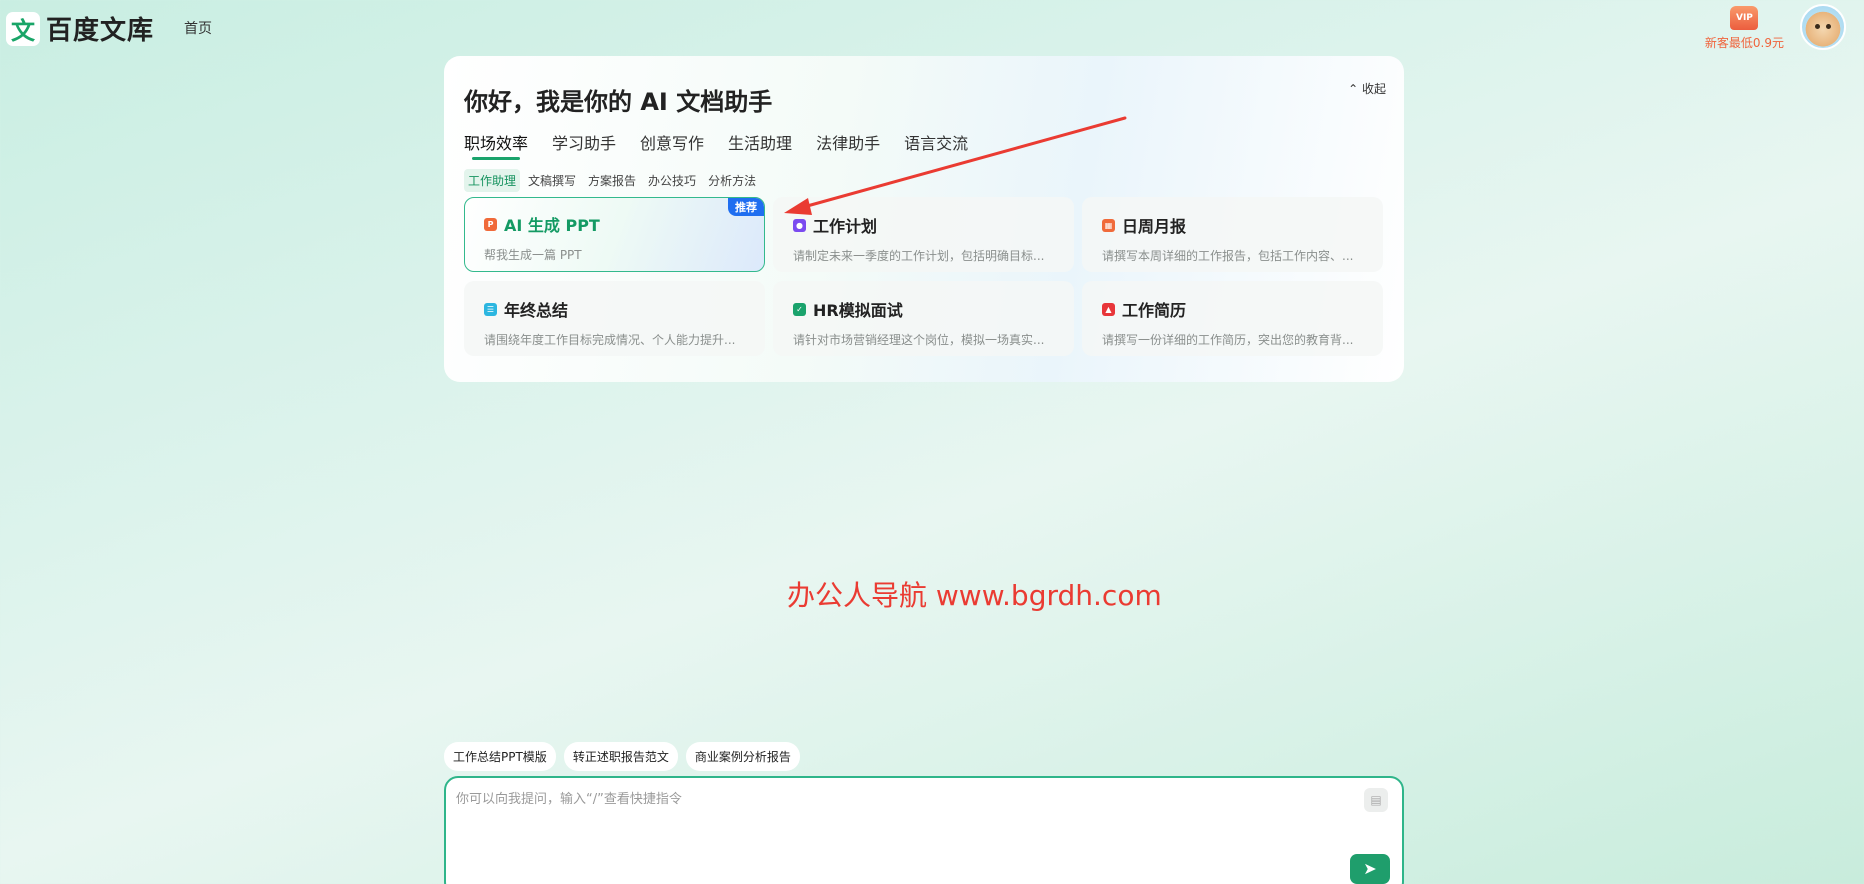 This screenshot has height=884, width=1864. Describe the element at coordinates (552, 180) in the screenshot. I see `subtab-writing: 文稿撰写` at that location.